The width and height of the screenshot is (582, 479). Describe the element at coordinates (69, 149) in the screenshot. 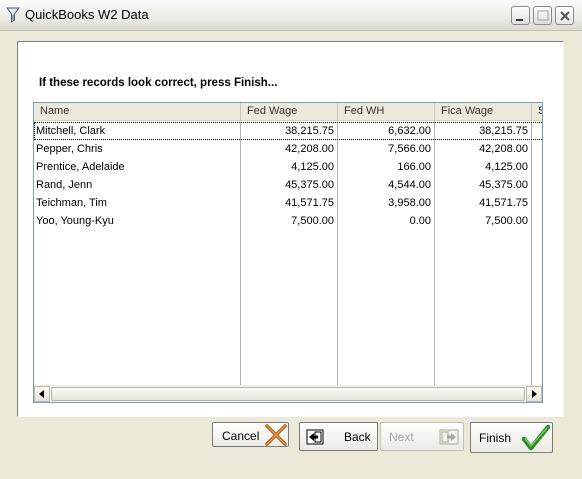

I see `cell-name: Pepper, Chris` at that location.